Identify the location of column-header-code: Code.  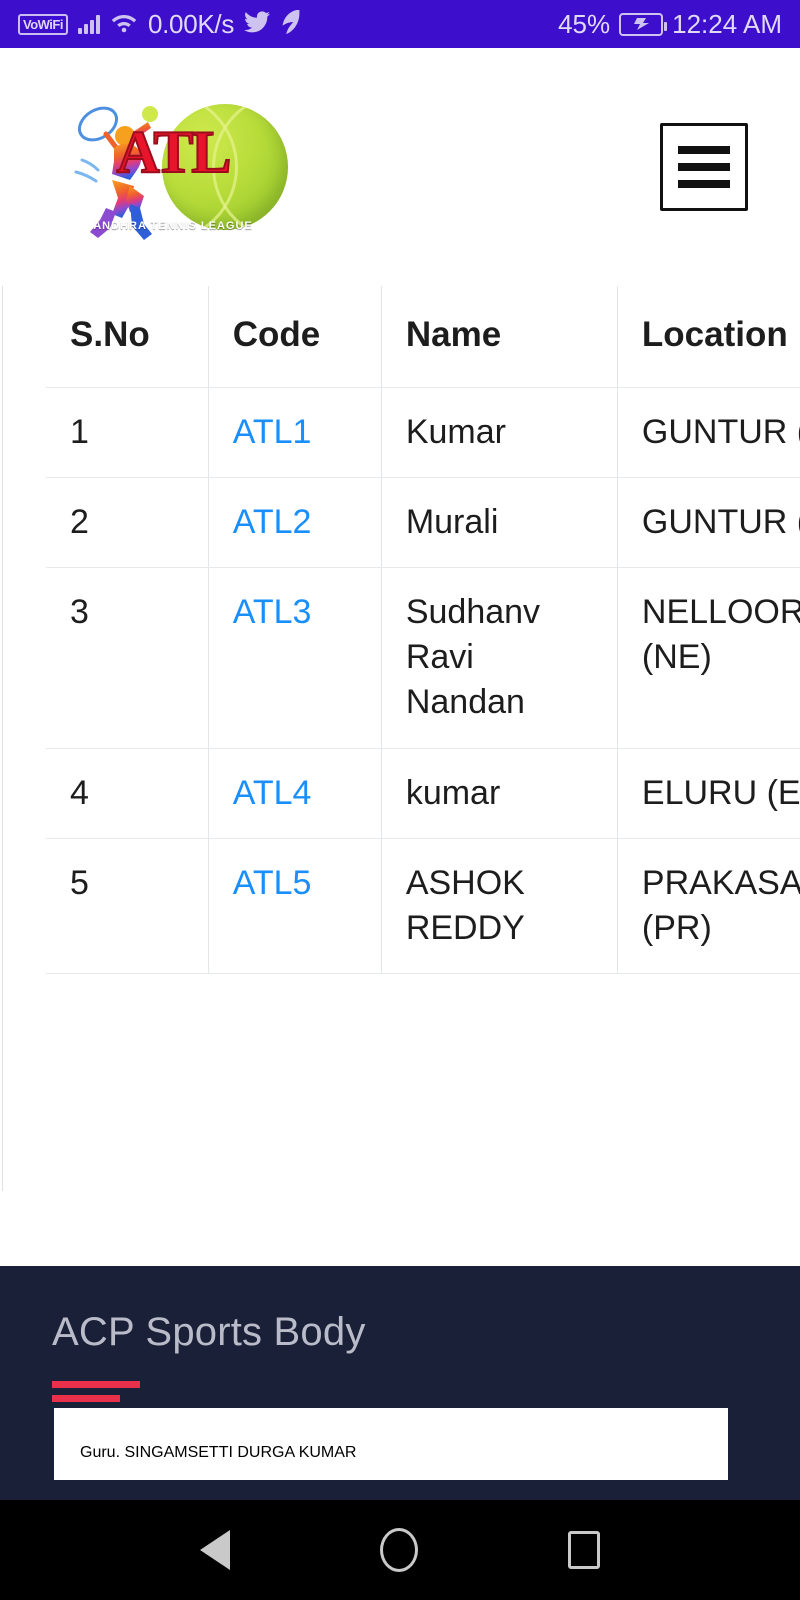
(295, 337).